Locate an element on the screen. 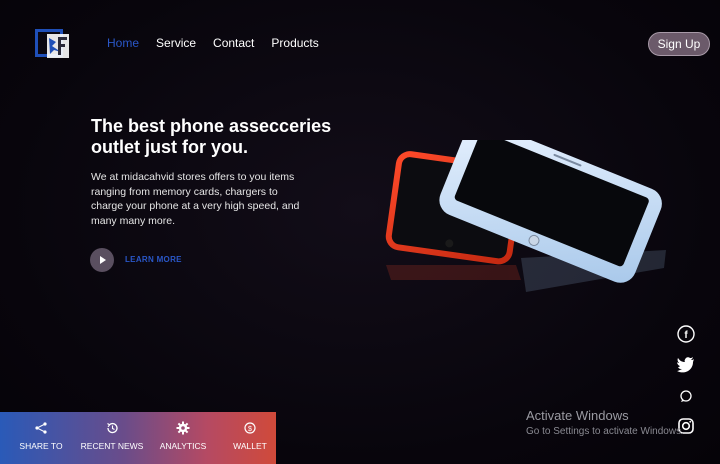 This screenshot has height=464, width=720. share-to-label: SHARE TO is located at coordinates (41, 446).